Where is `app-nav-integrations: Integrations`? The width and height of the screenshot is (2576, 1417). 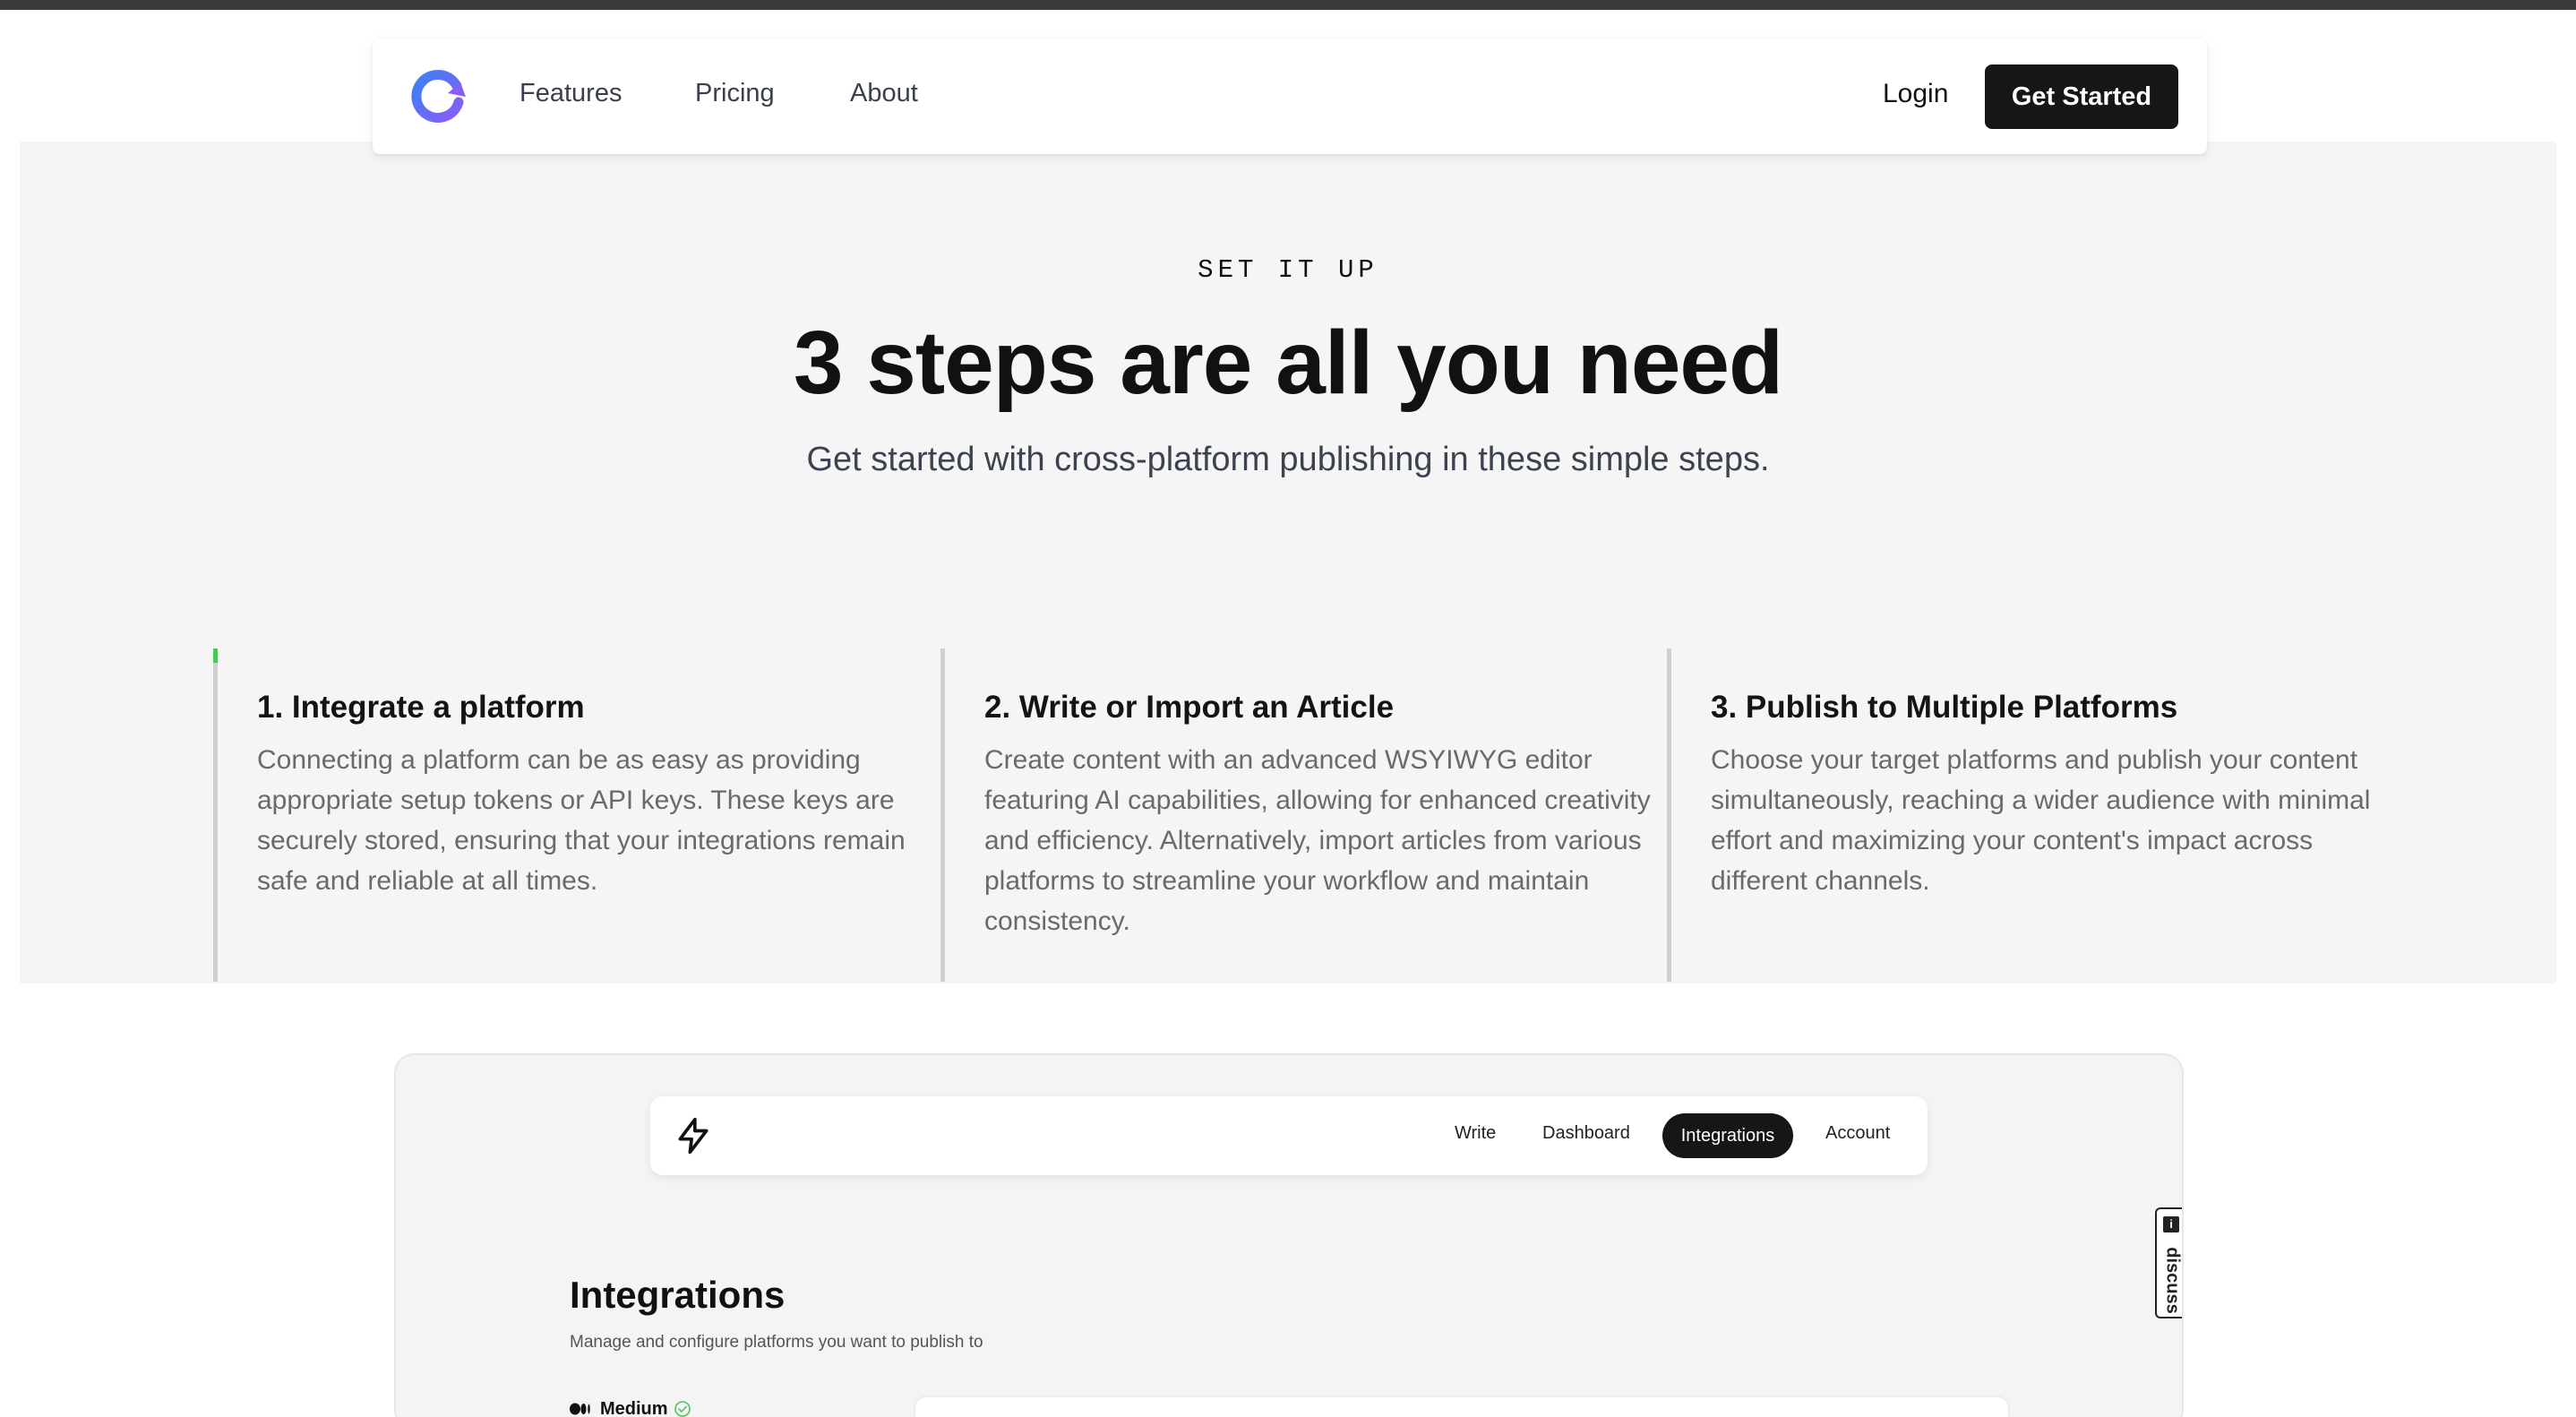 app-nav-integrations: Integrations is located at coordinates (1727, 1135).